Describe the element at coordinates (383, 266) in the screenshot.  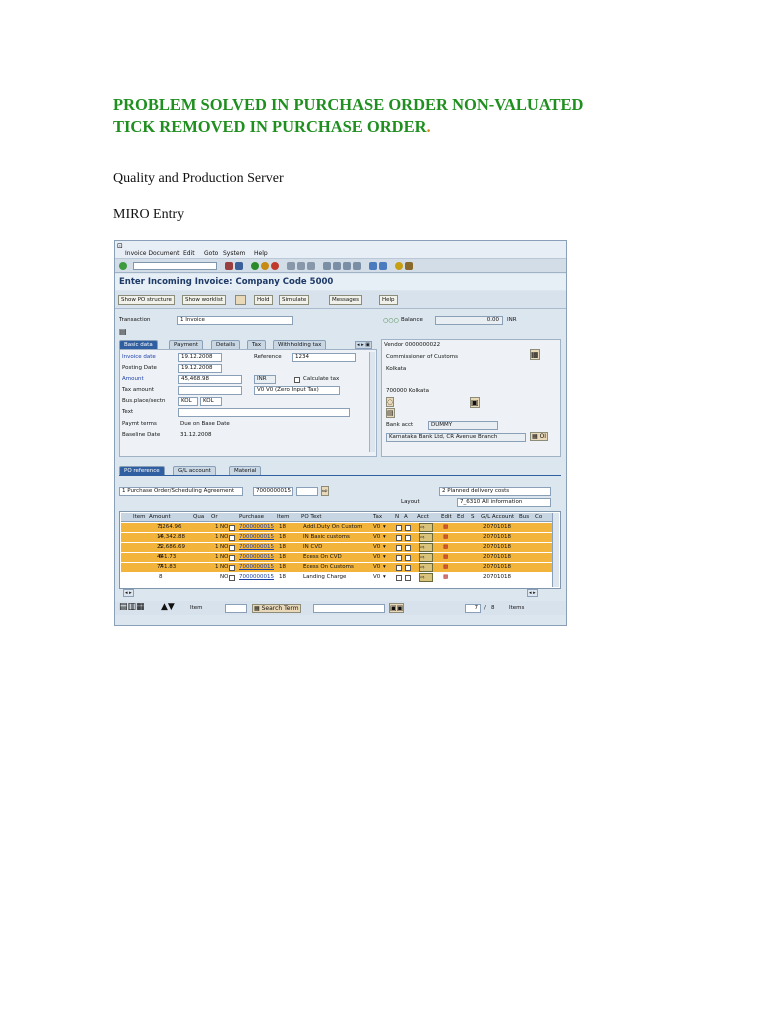
I see `shortcut-icon` at that location.